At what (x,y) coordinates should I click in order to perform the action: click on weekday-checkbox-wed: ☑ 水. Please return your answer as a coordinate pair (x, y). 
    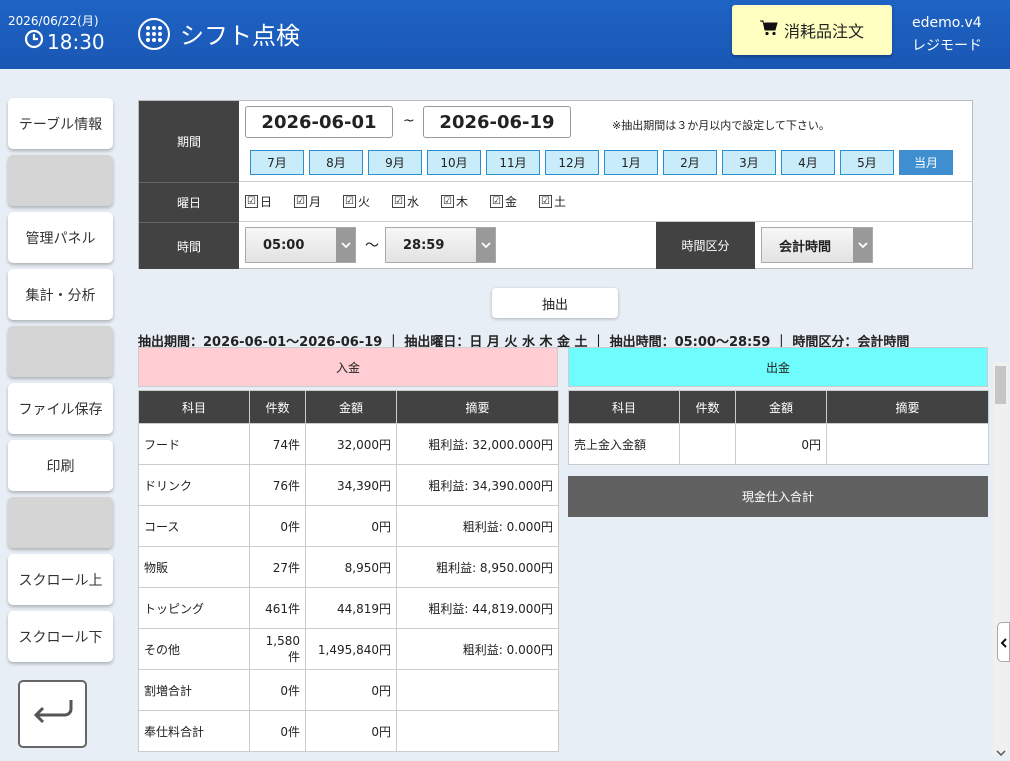
    Looking at the image, I should click on (405, 201).